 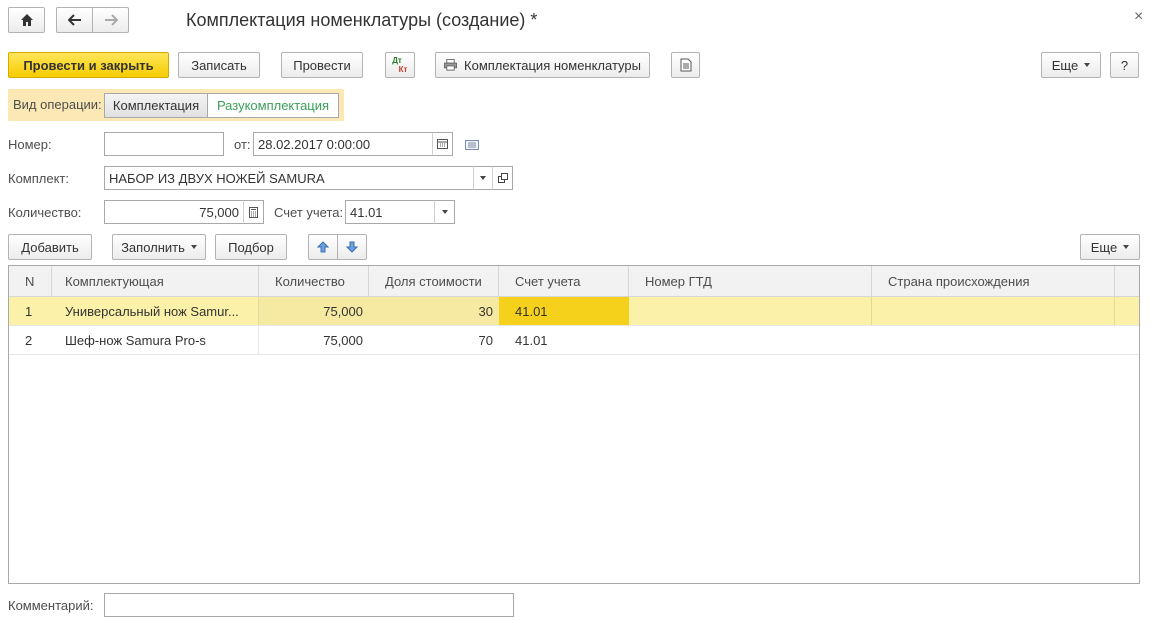 I want to click on dt-kt-icon-top: Дт, so click(x=397, y=60).